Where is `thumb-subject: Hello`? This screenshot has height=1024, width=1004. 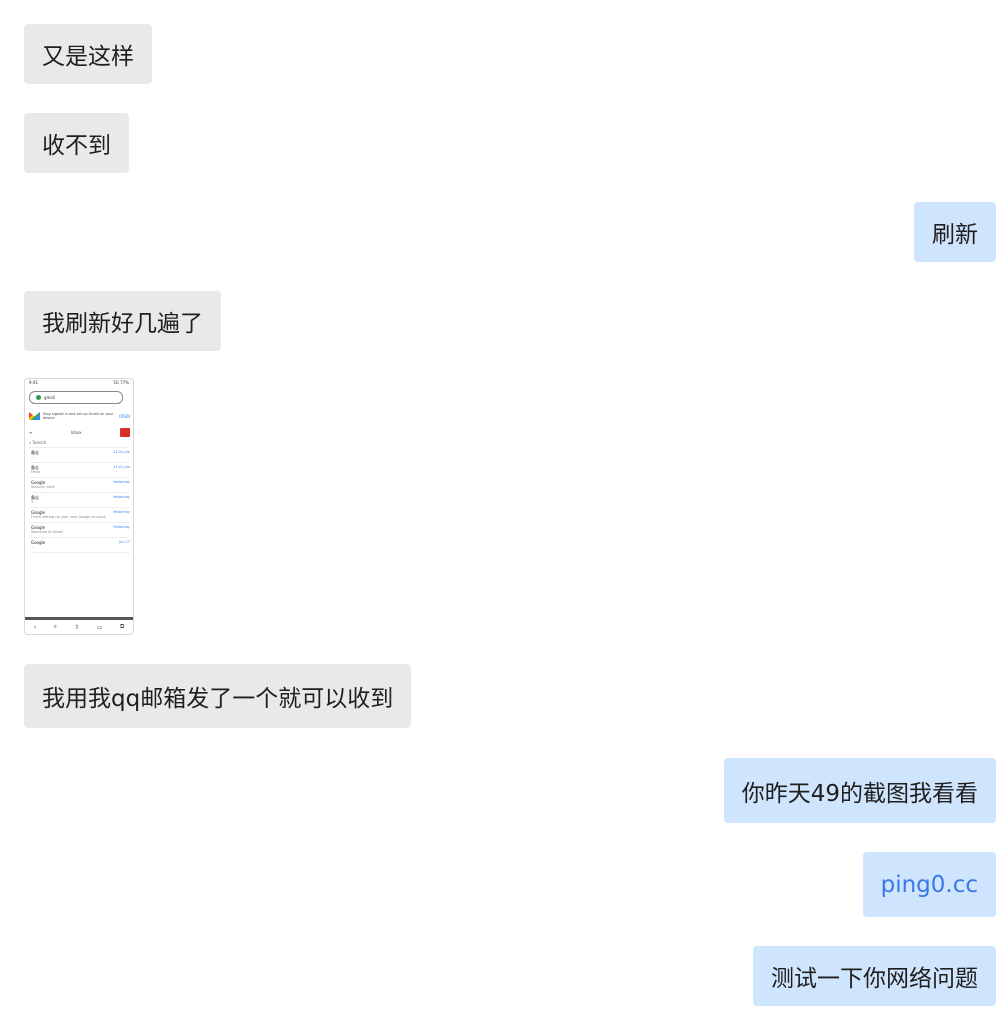
thumb-subject: Hello is located at coordinates (35, 472).